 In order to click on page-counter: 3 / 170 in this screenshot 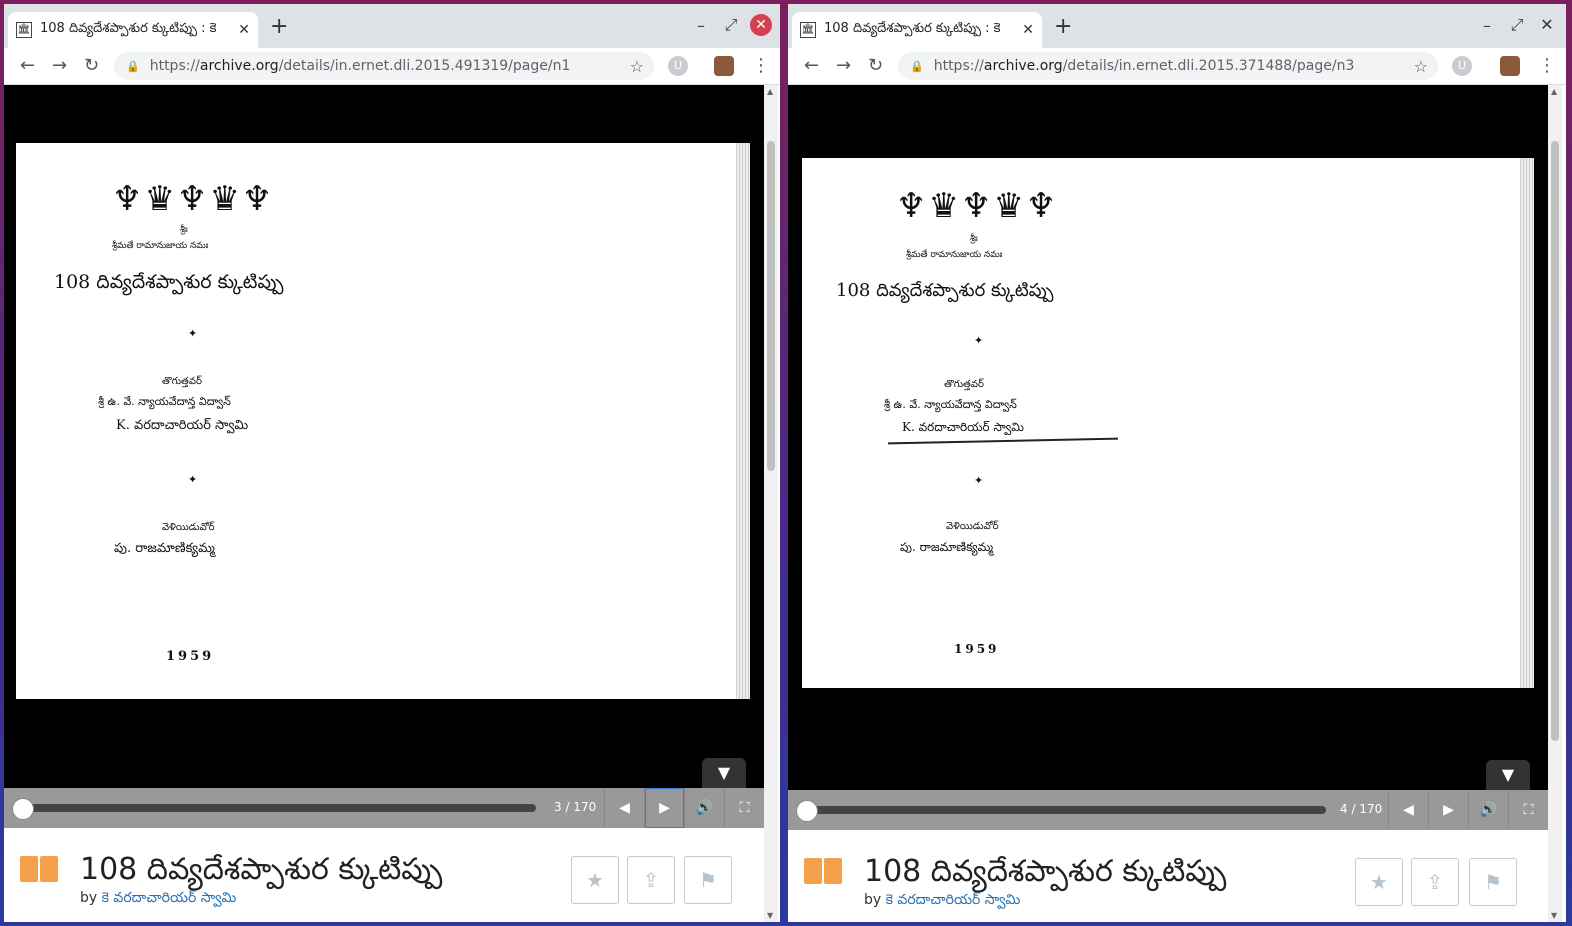, I will do `click(575, 807)`.